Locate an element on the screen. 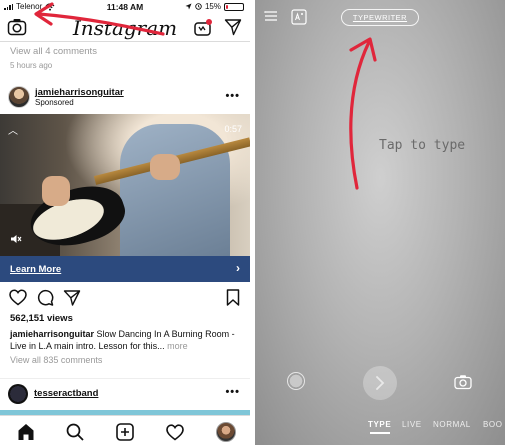  menu-icon is located at coordinates (271, 16).